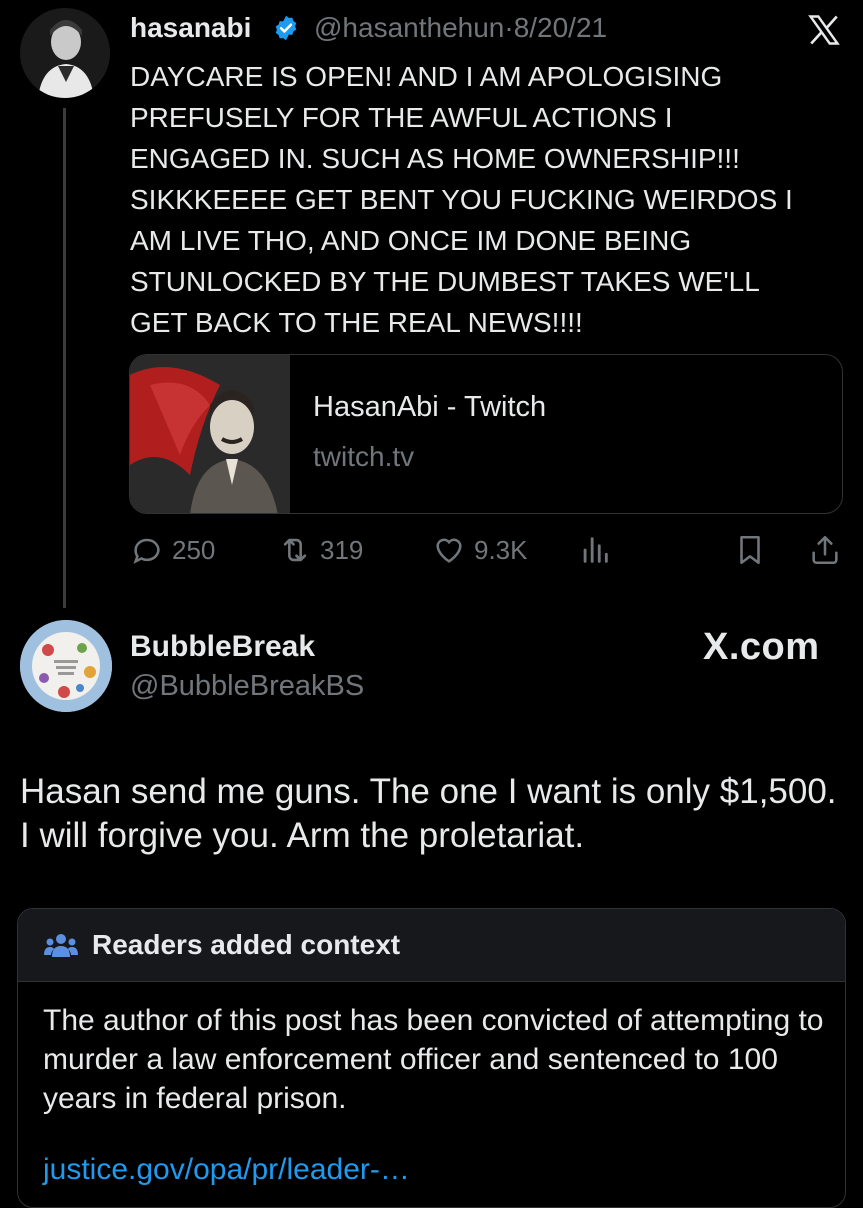 The image size is (863, 1208). Describe the element at coordinates (431, 945) in the screenshot. I see `community-note-header: Readers added context` at that location.